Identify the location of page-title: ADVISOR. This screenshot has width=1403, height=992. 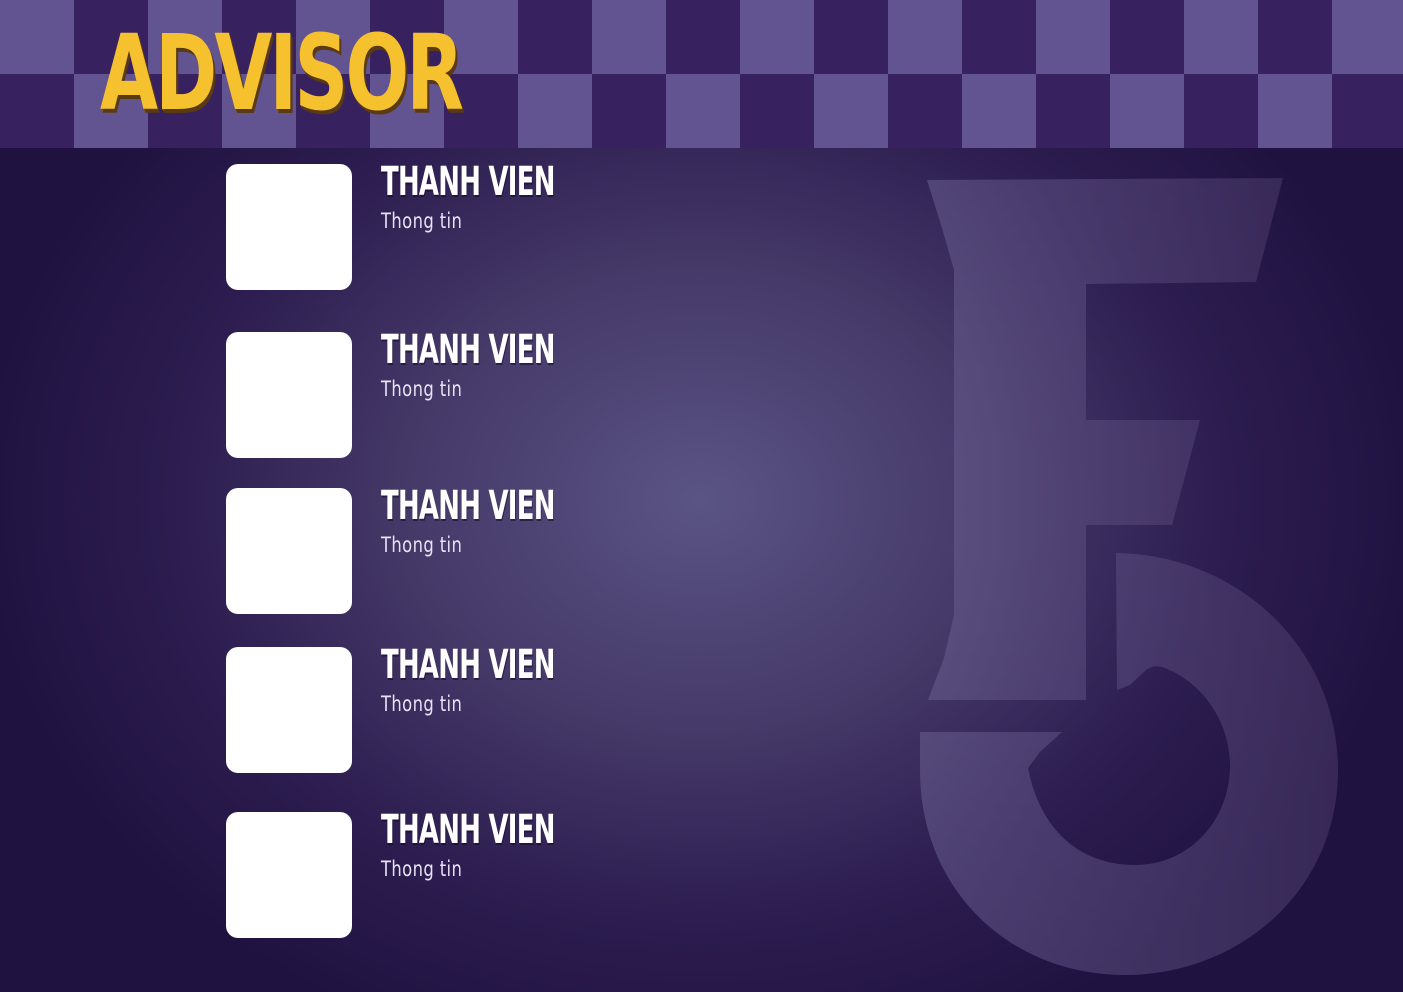
(282, 73).